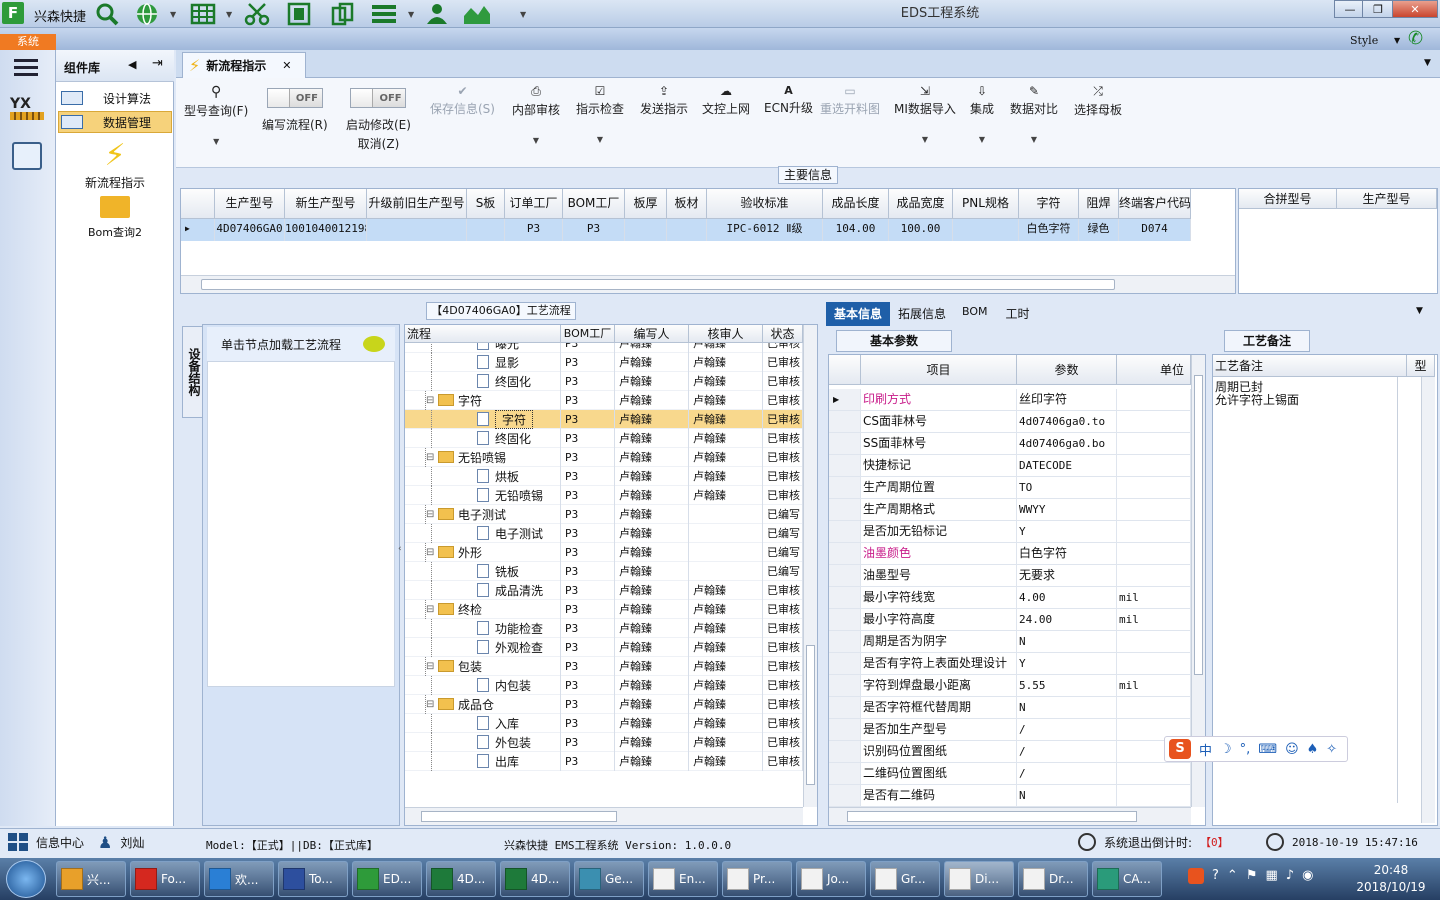  Describe the element at coordinates (1256, 749) in the screenshot. I see `ime-toolbar: S 中 ☽ °, ⌨ ☺ ♠ ✧` at that location.